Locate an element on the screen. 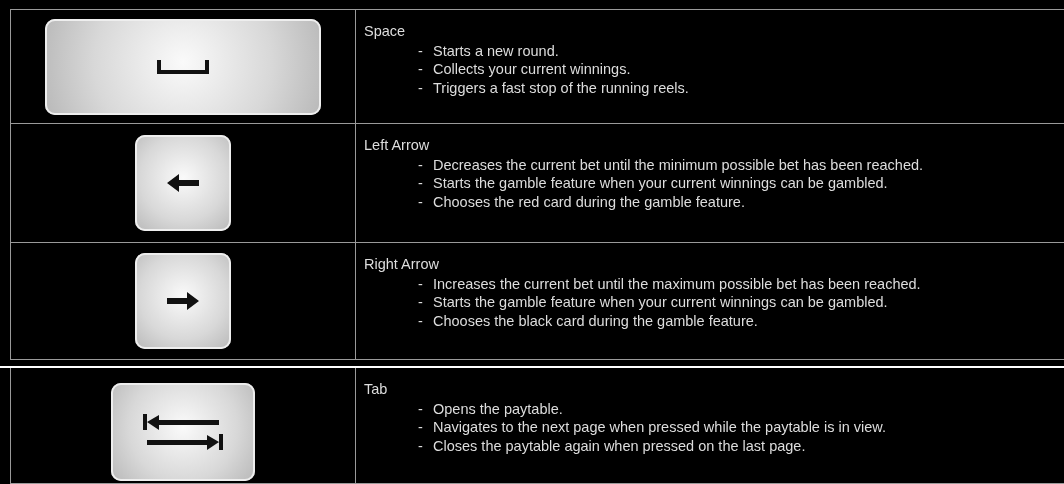 The image size is (1064, 484). space-icon is located at coordinates (183, 66).